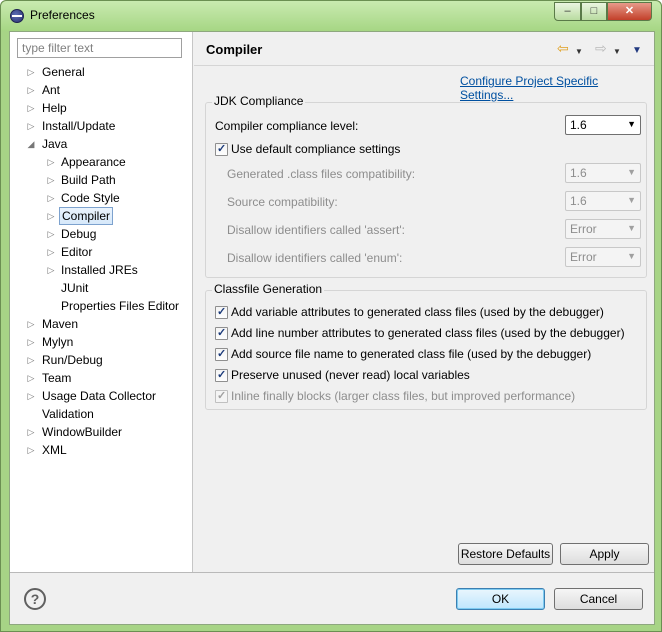  What do you see at coordinates (604, 554) in the screenshot?
I see `apply-button: Apply` at bounding box center [604, 554].